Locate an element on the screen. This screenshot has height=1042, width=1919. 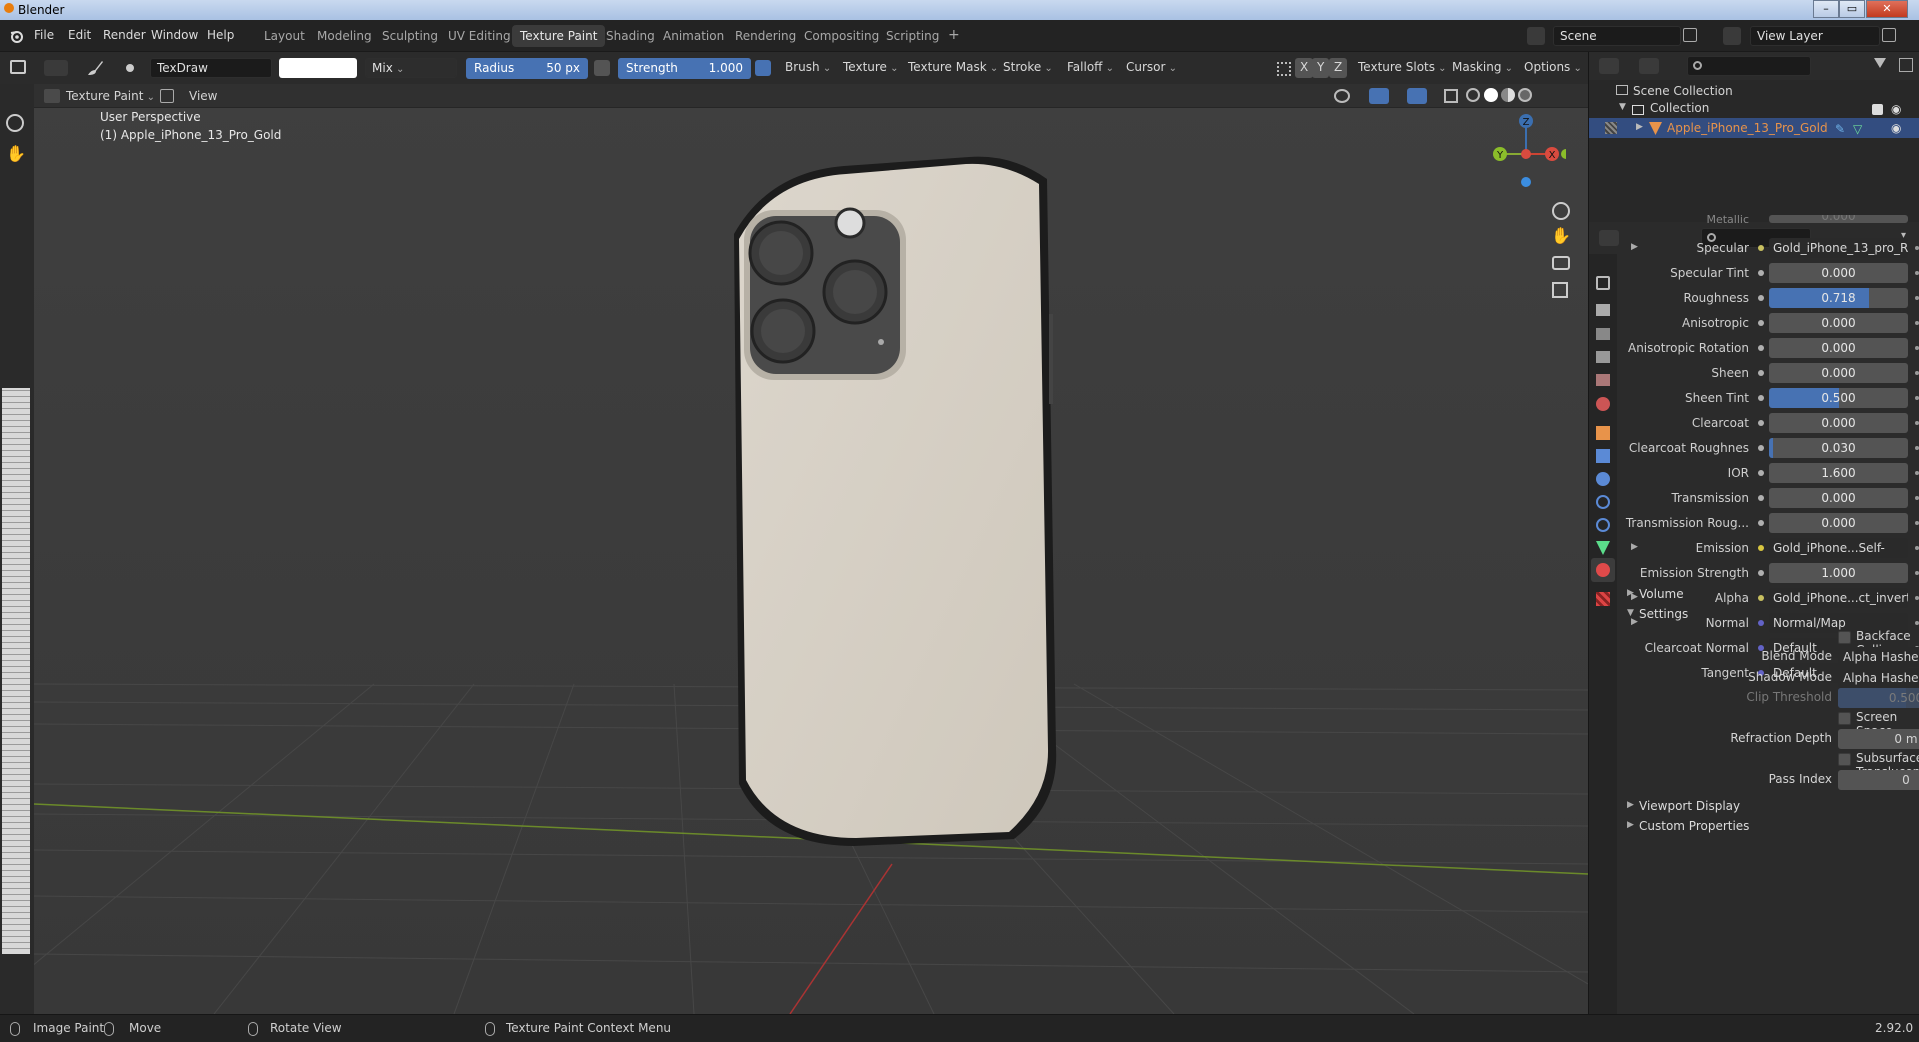
object-expand-icon: ▶ is located at coordinates (1639, 127).